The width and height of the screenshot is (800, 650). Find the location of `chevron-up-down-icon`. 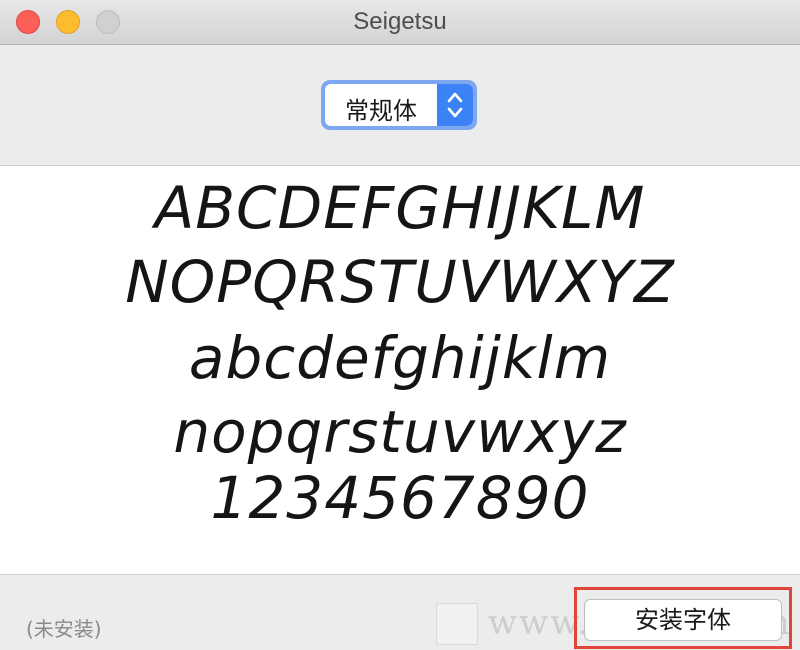

chevron-up-down-icon is located at coordinates (455, 105).